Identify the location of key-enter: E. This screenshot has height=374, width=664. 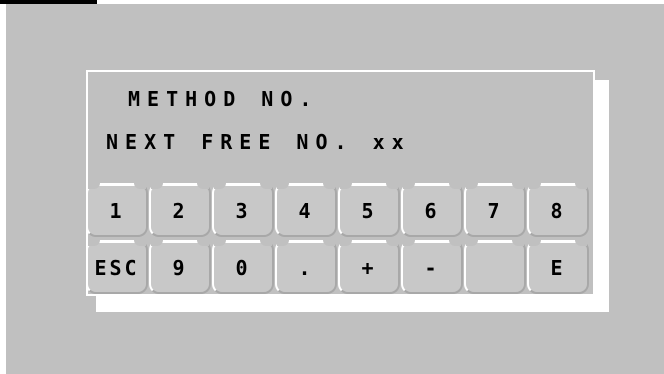
(558, 267).